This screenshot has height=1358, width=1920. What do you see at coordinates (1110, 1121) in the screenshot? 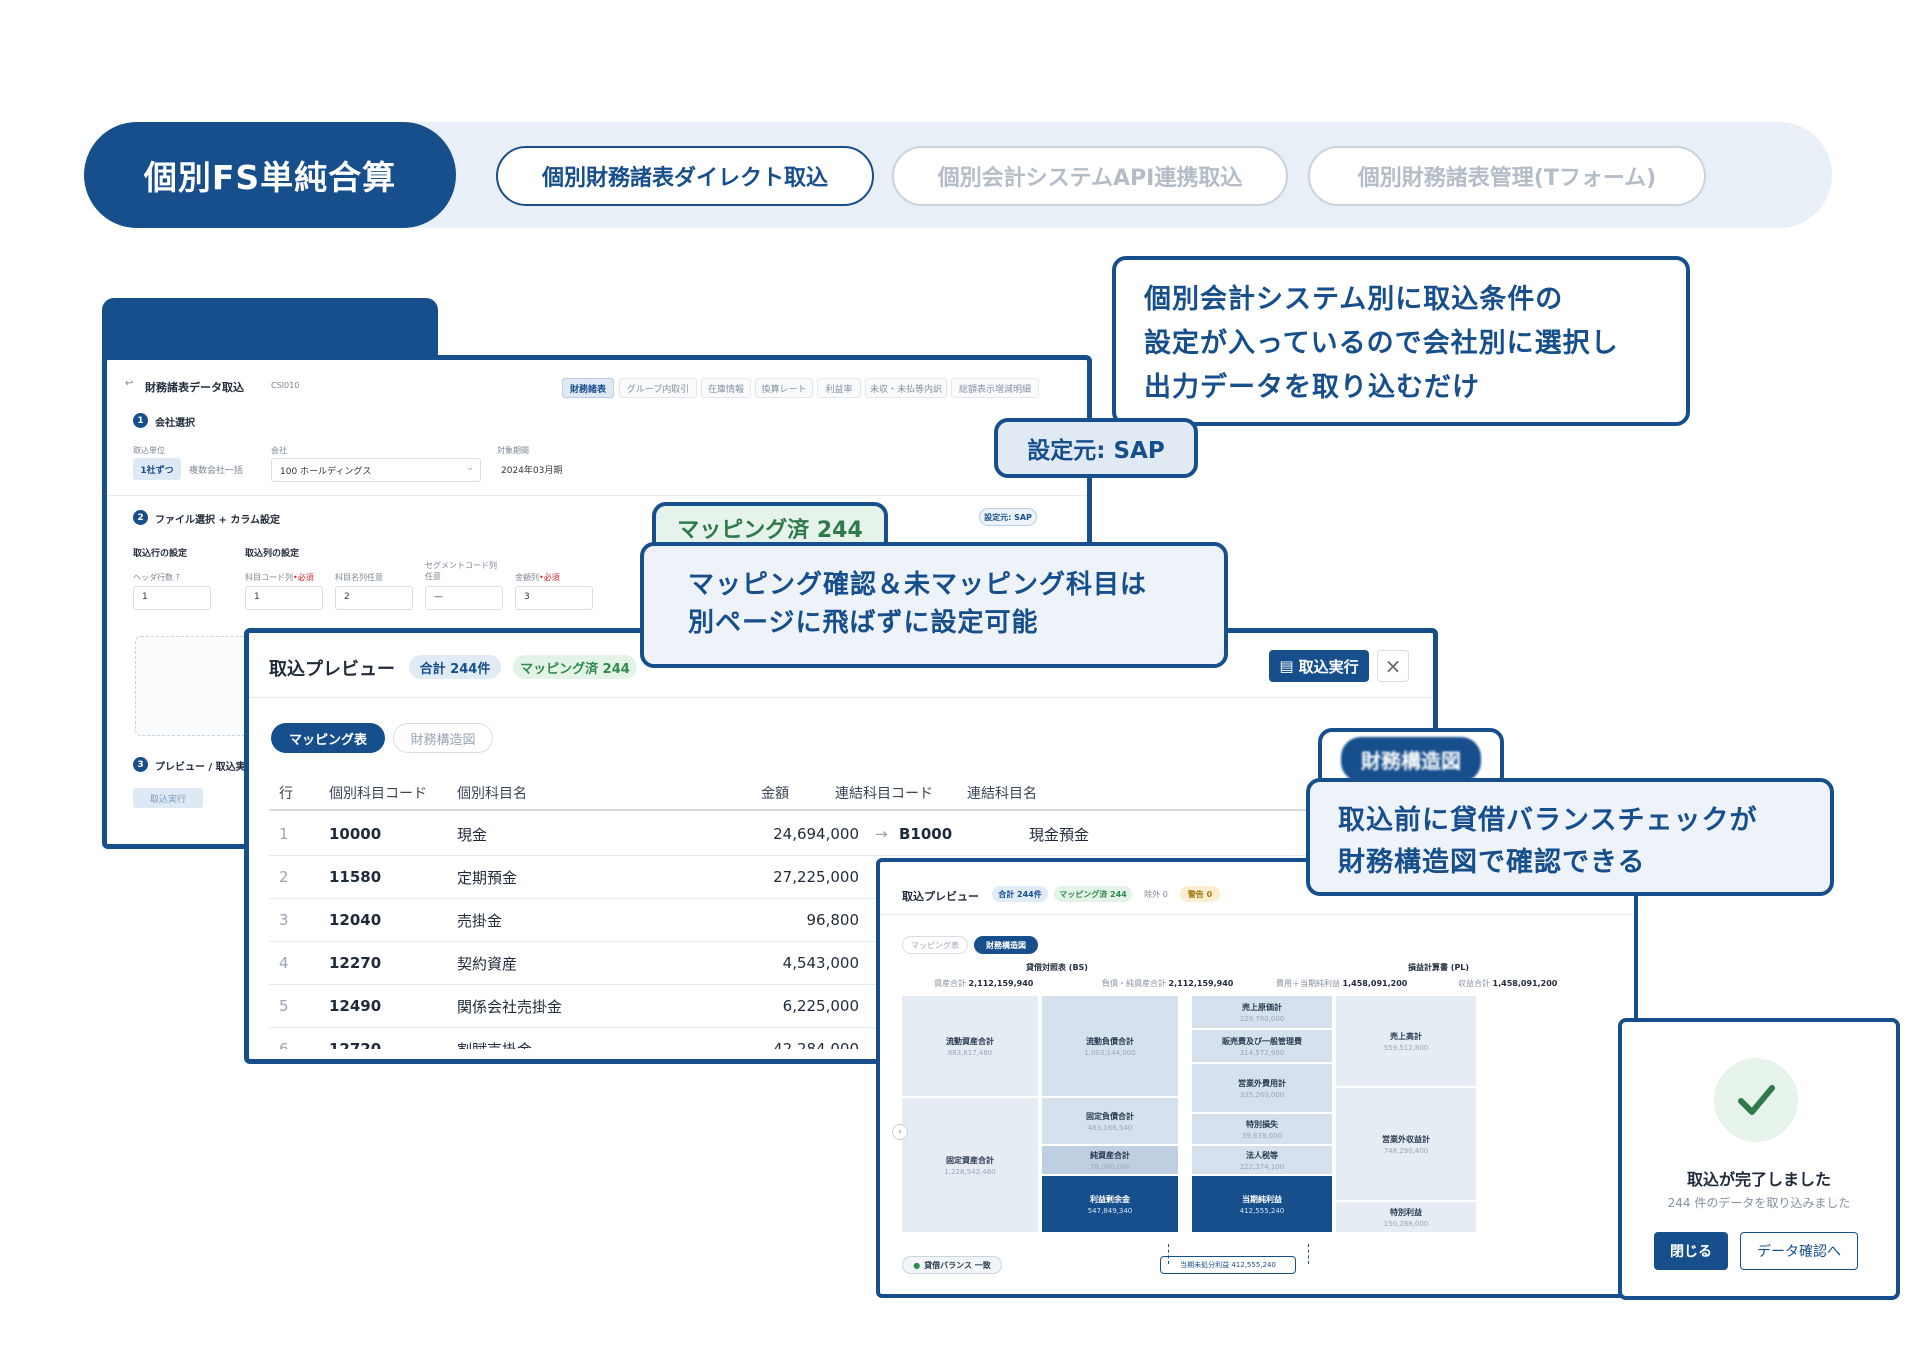
I see `cell-fixed-liab: 固定負債合計 483,166,540` at bounding box center [1110, 1121].